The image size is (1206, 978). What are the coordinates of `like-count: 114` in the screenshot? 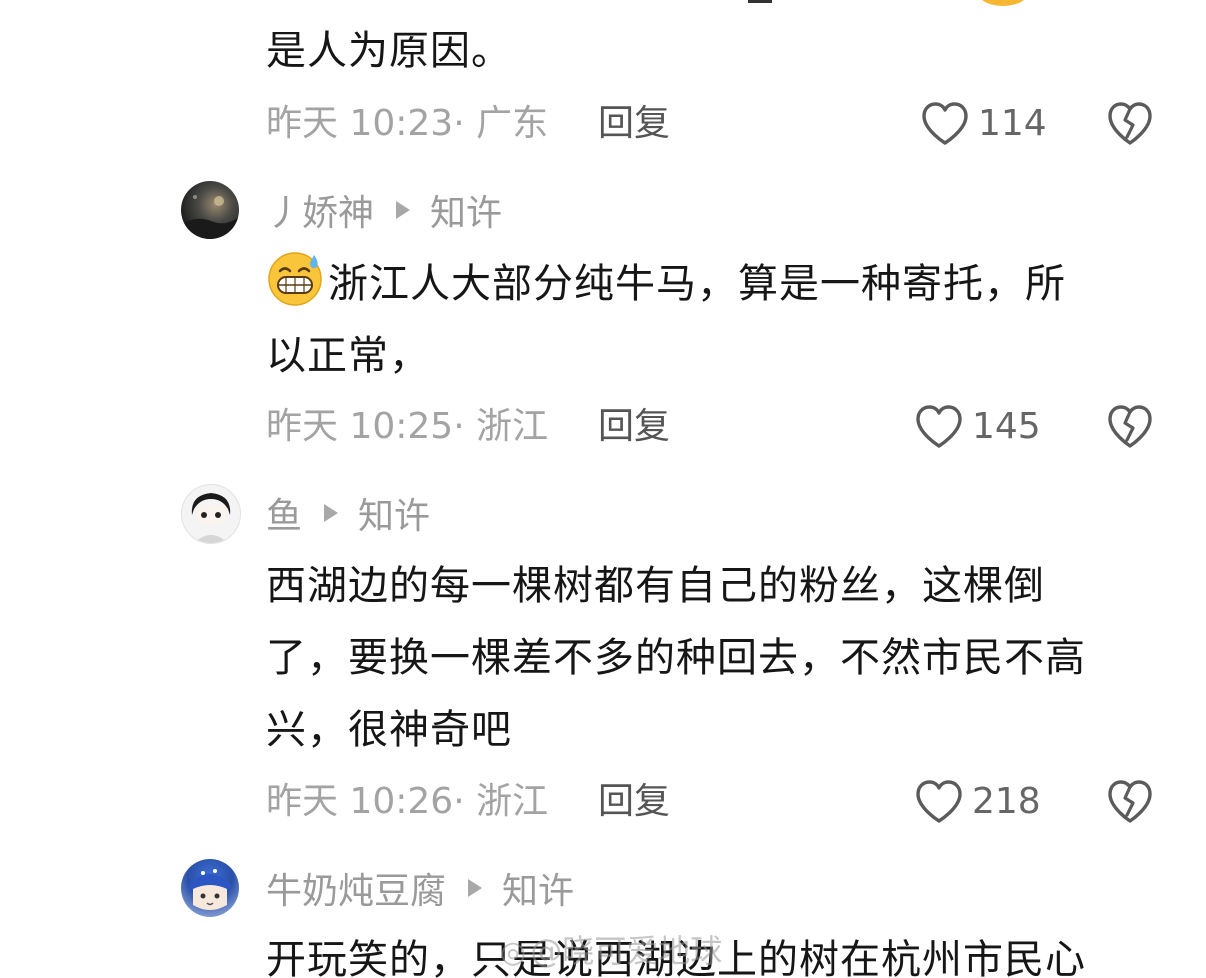 It's located at (1012, 123).